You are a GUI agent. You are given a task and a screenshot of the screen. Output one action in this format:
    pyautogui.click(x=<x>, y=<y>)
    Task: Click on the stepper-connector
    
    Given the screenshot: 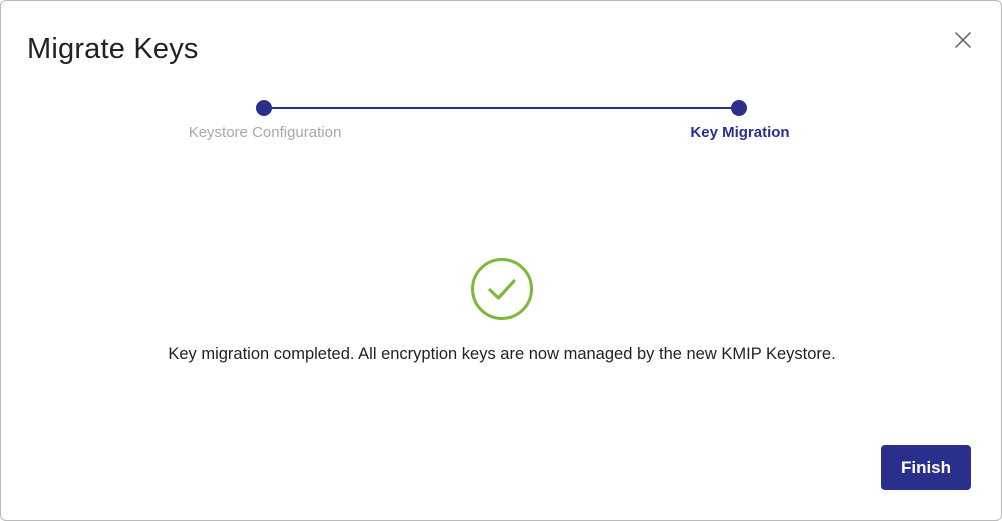 What is the action you would take?
    pyautogui.click(x=502, y=108)
    